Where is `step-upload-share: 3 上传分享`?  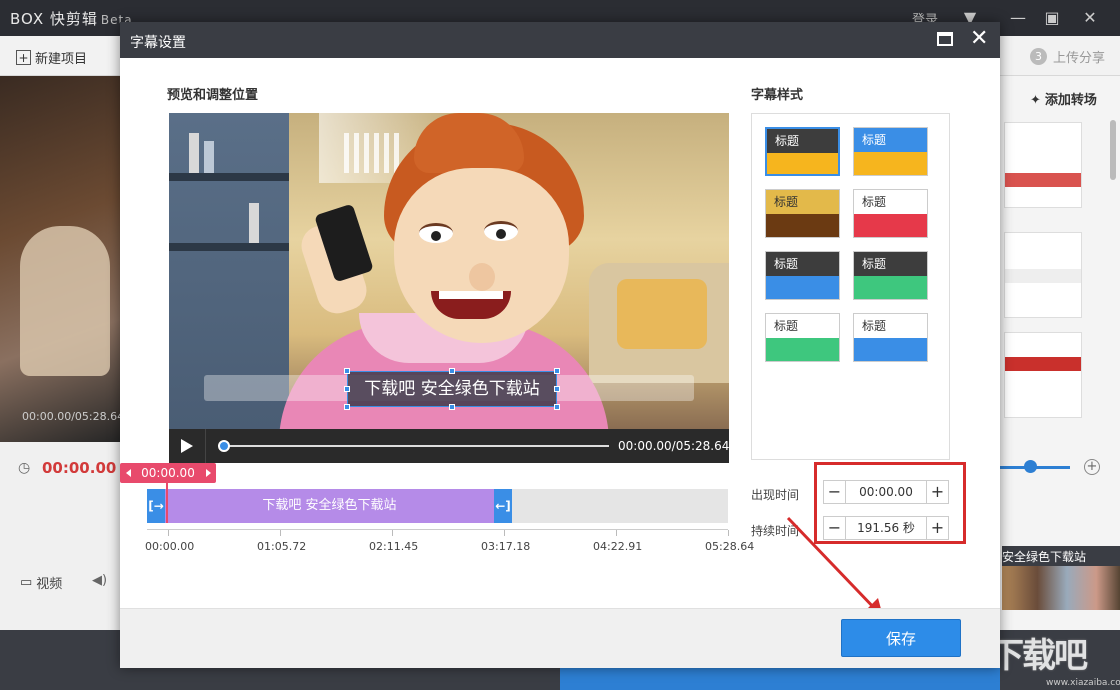 step-upload-share: 3 上传分享 is located at coordinates (1067, 56).